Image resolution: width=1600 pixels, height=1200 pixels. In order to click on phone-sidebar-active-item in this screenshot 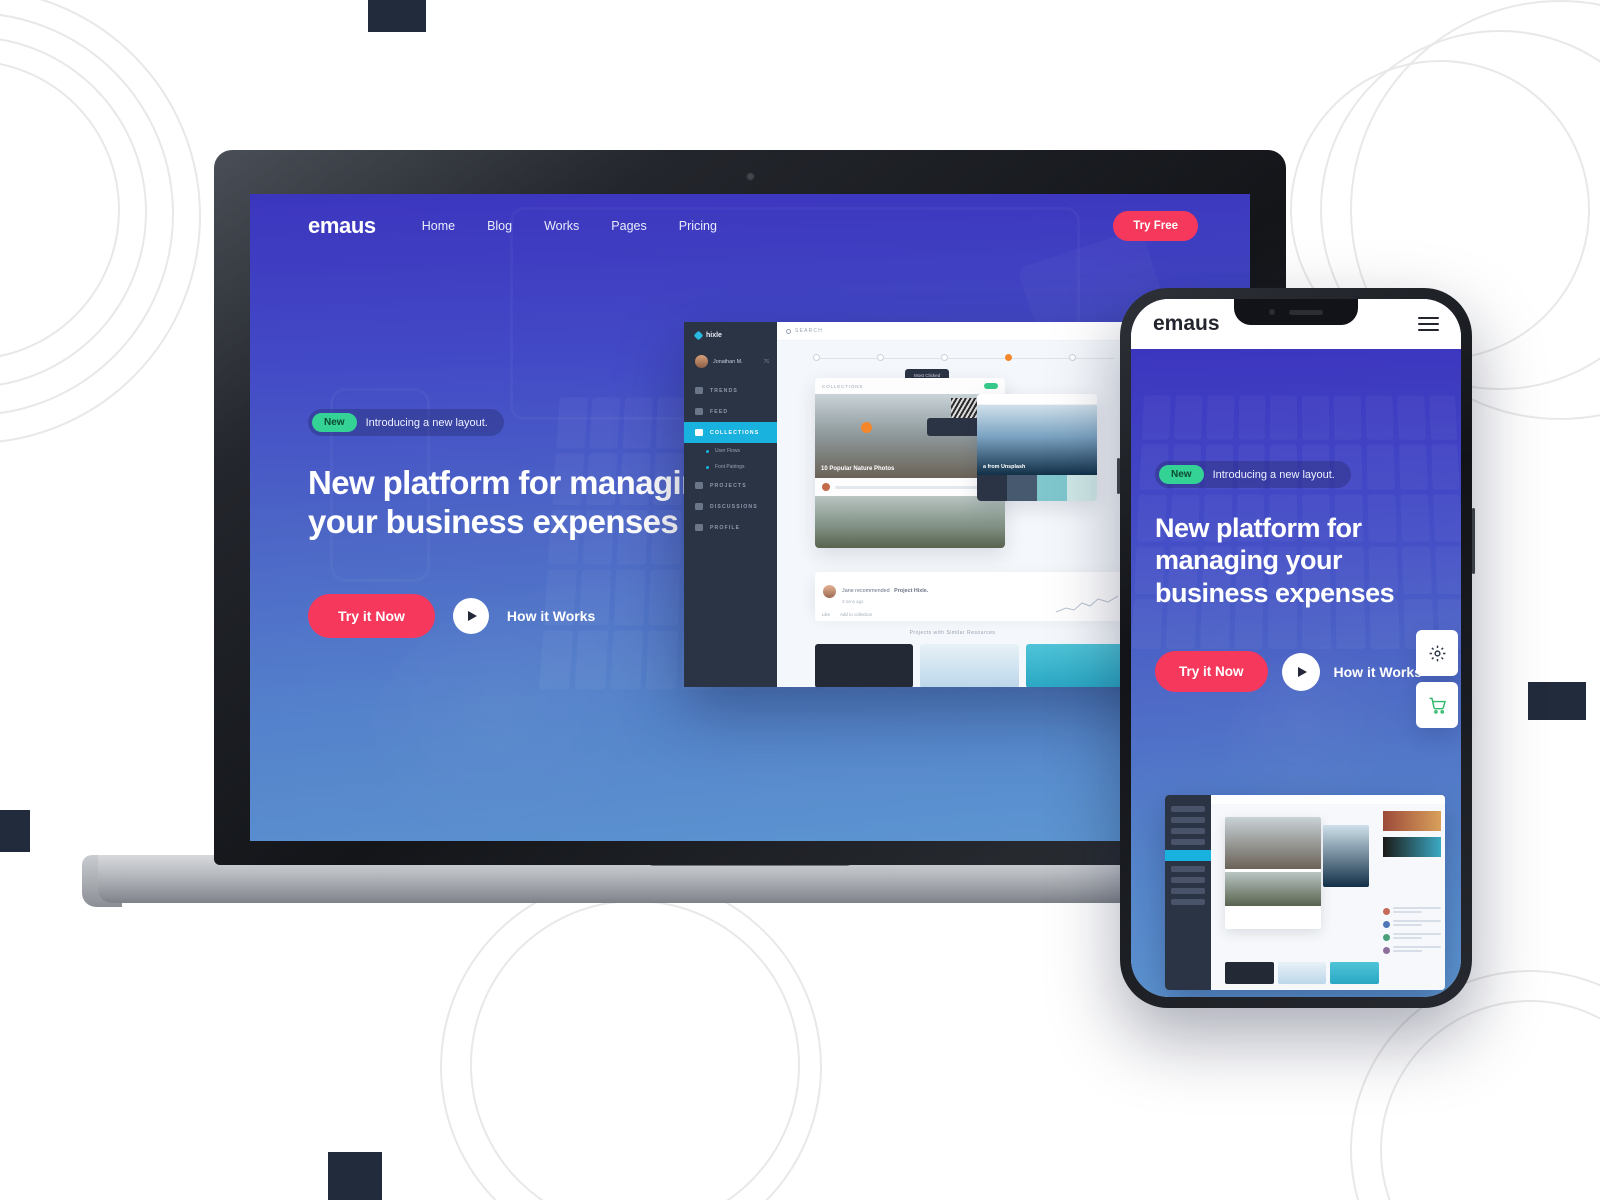, I will do `click(1188, 855)`.